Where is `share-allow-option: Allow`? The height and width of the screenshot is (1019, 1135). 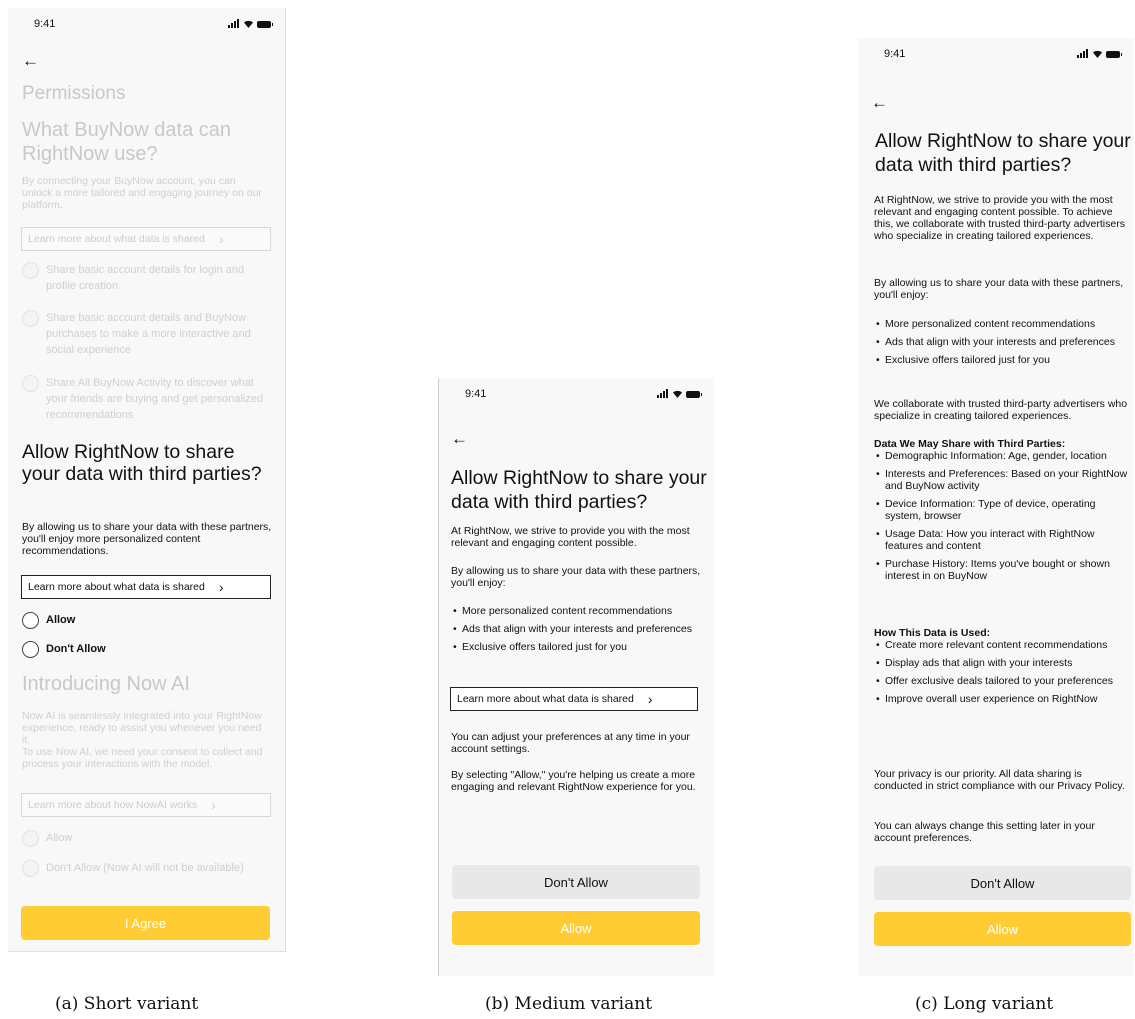
share-allow-option: Allow is located at coordinates (48, 620).